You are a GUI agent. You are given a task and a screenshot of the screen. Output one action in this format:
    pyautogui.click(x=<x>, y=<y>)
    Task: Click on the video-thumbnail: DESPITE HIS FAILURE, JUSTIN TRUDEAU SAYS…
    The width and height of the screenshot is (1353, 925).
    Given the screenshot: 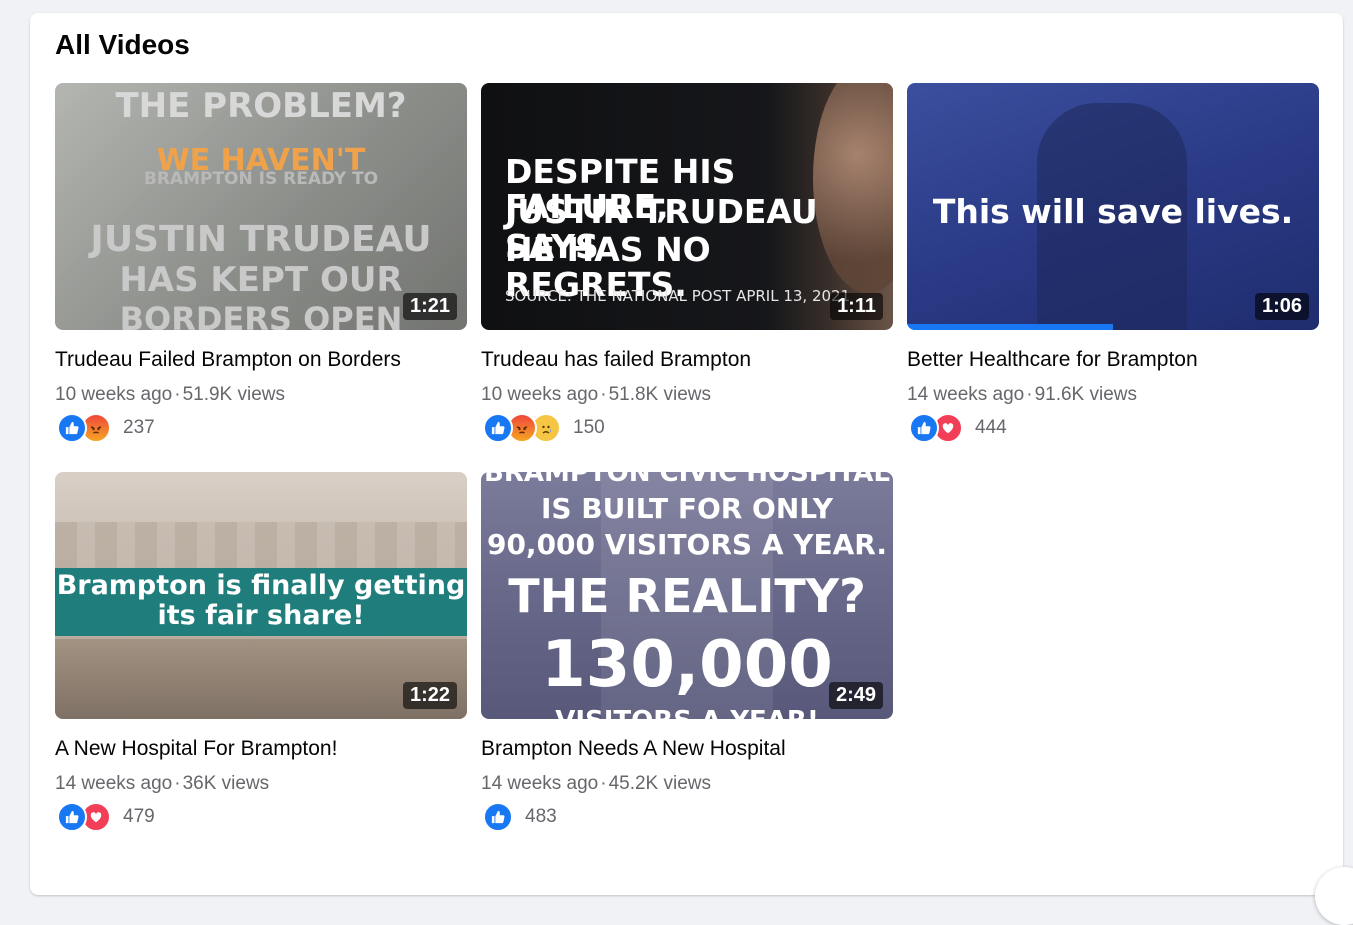 What is the action you would take?
    pyautogui.click(x=687, y=206)
    